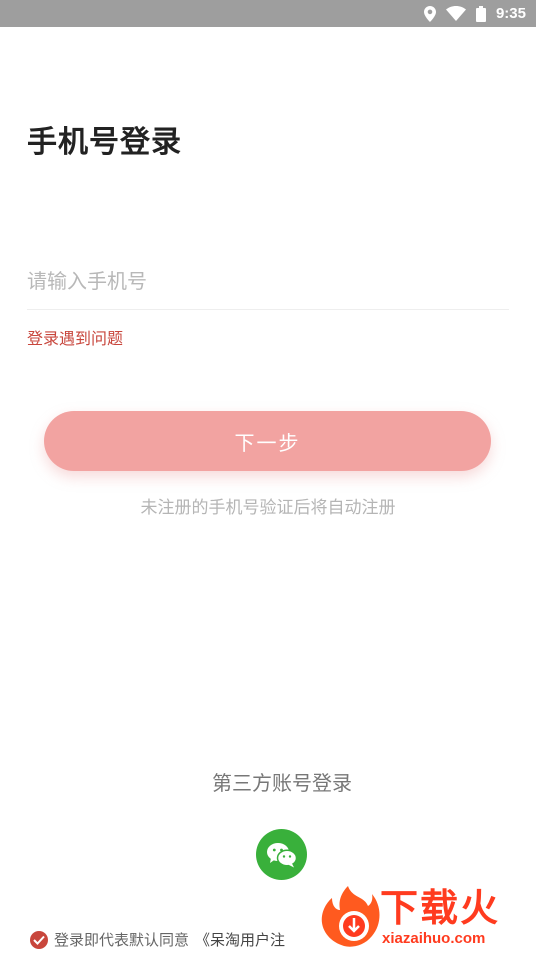 The image size is (536, 953). What do you see at coordinates (75, 337) in the screenshot?
I see `login-trouble-link: 登录遇到问题` at bounding box center [75, 337].